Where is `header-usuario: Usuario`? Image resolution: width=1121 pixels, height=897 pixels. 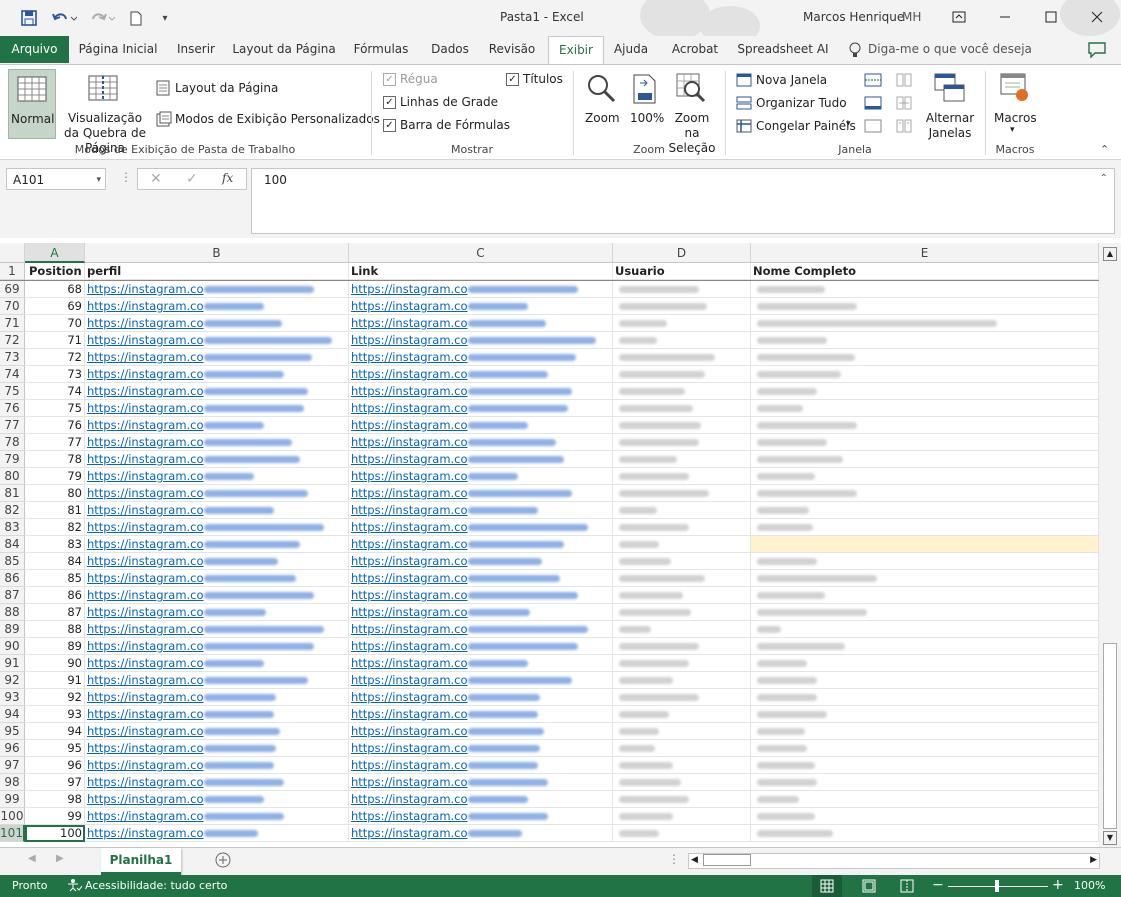
header-usuario: Usuario is located at coordinates (682, 271).